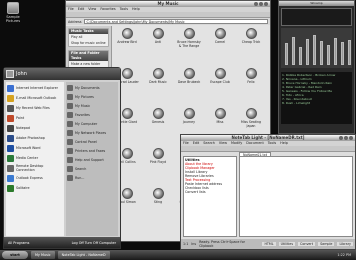  What do you see at coordinates (13, 12) in the screenshot?
I see `desktop-icon-sample-pictures: Sample Pictures` at bounding box center [13, 12].